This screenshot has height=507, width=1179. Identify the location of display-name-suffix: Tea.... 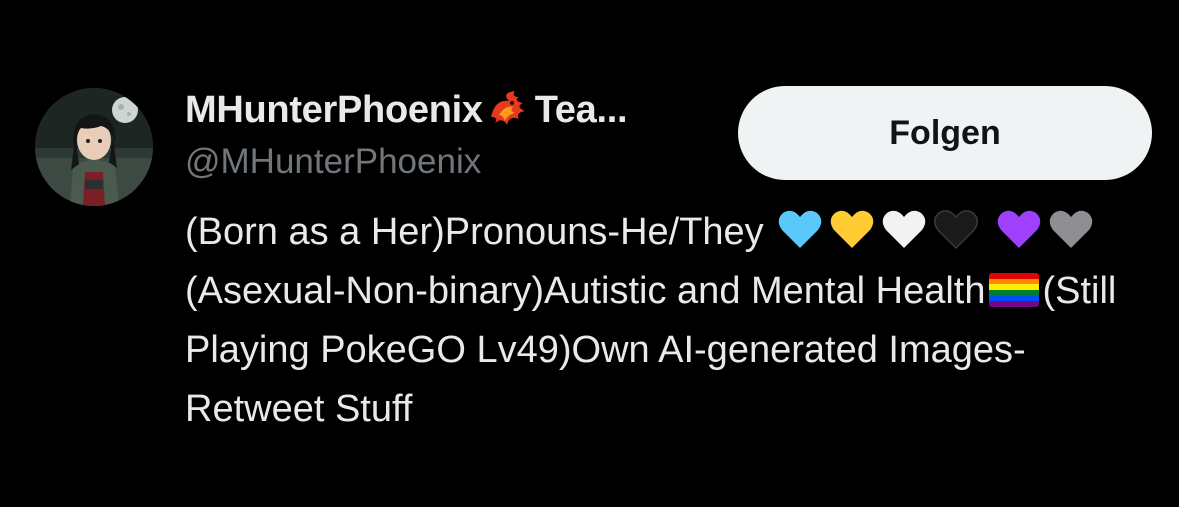
(581, 109).